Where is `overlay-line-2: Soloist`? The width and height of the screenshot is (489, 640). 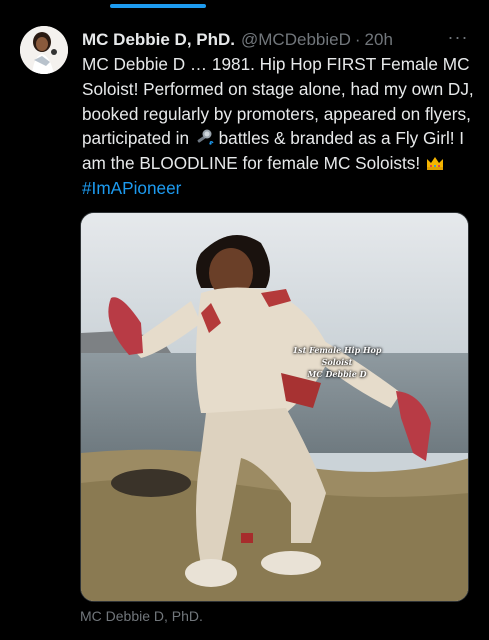
overlay-line-2: Soloist is located at coordinates (337, 362).